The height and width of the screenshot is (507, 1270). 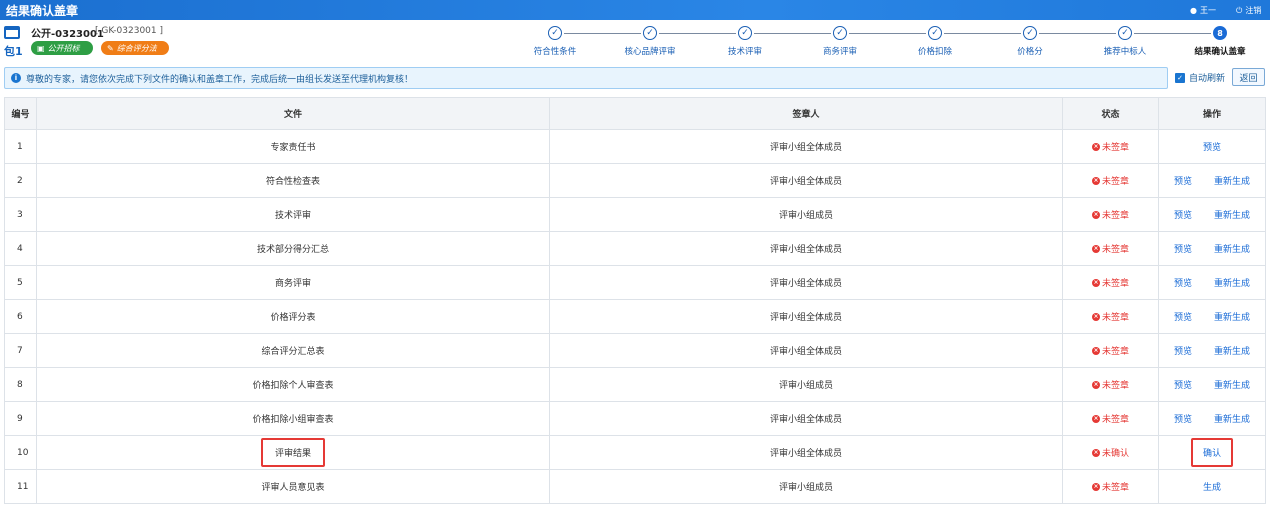 I want to click on table-row: 10 评审结果 评审小组全体成员 × 未确认 确认, so click(x=635, y=452).